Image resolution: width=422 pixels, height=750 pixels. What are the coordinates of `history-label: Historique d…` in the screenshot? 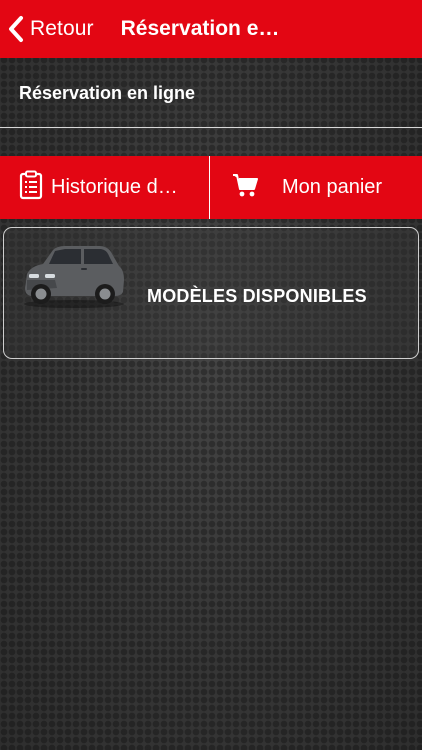 It's located at (114, 187).